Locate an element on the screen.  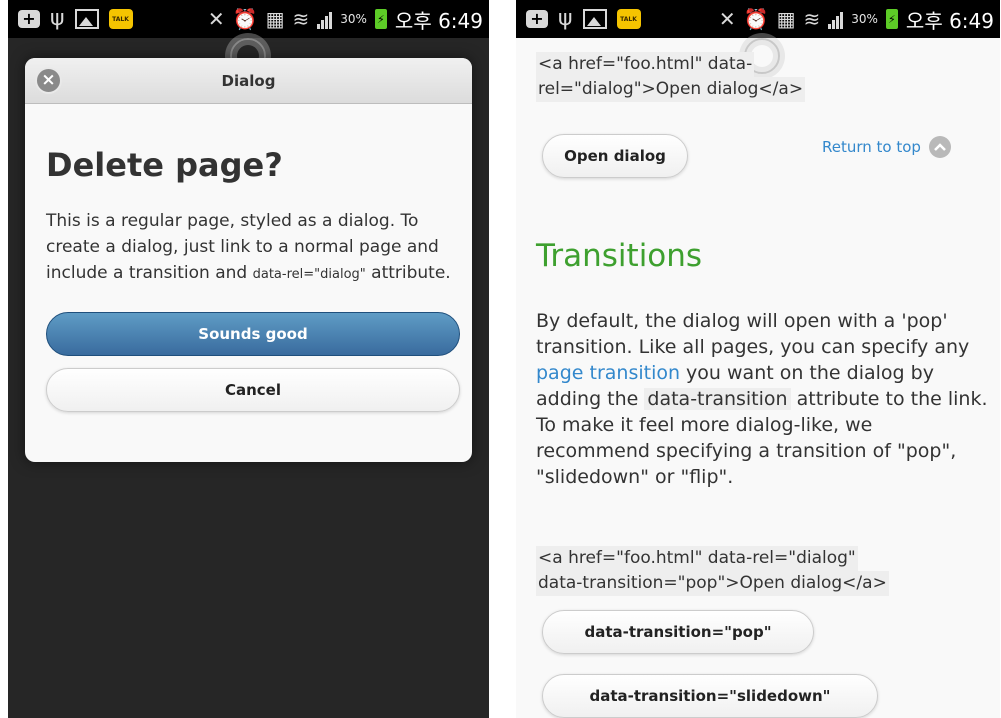
return-to-top-label: Return to top is located at coordinates (871, 147).